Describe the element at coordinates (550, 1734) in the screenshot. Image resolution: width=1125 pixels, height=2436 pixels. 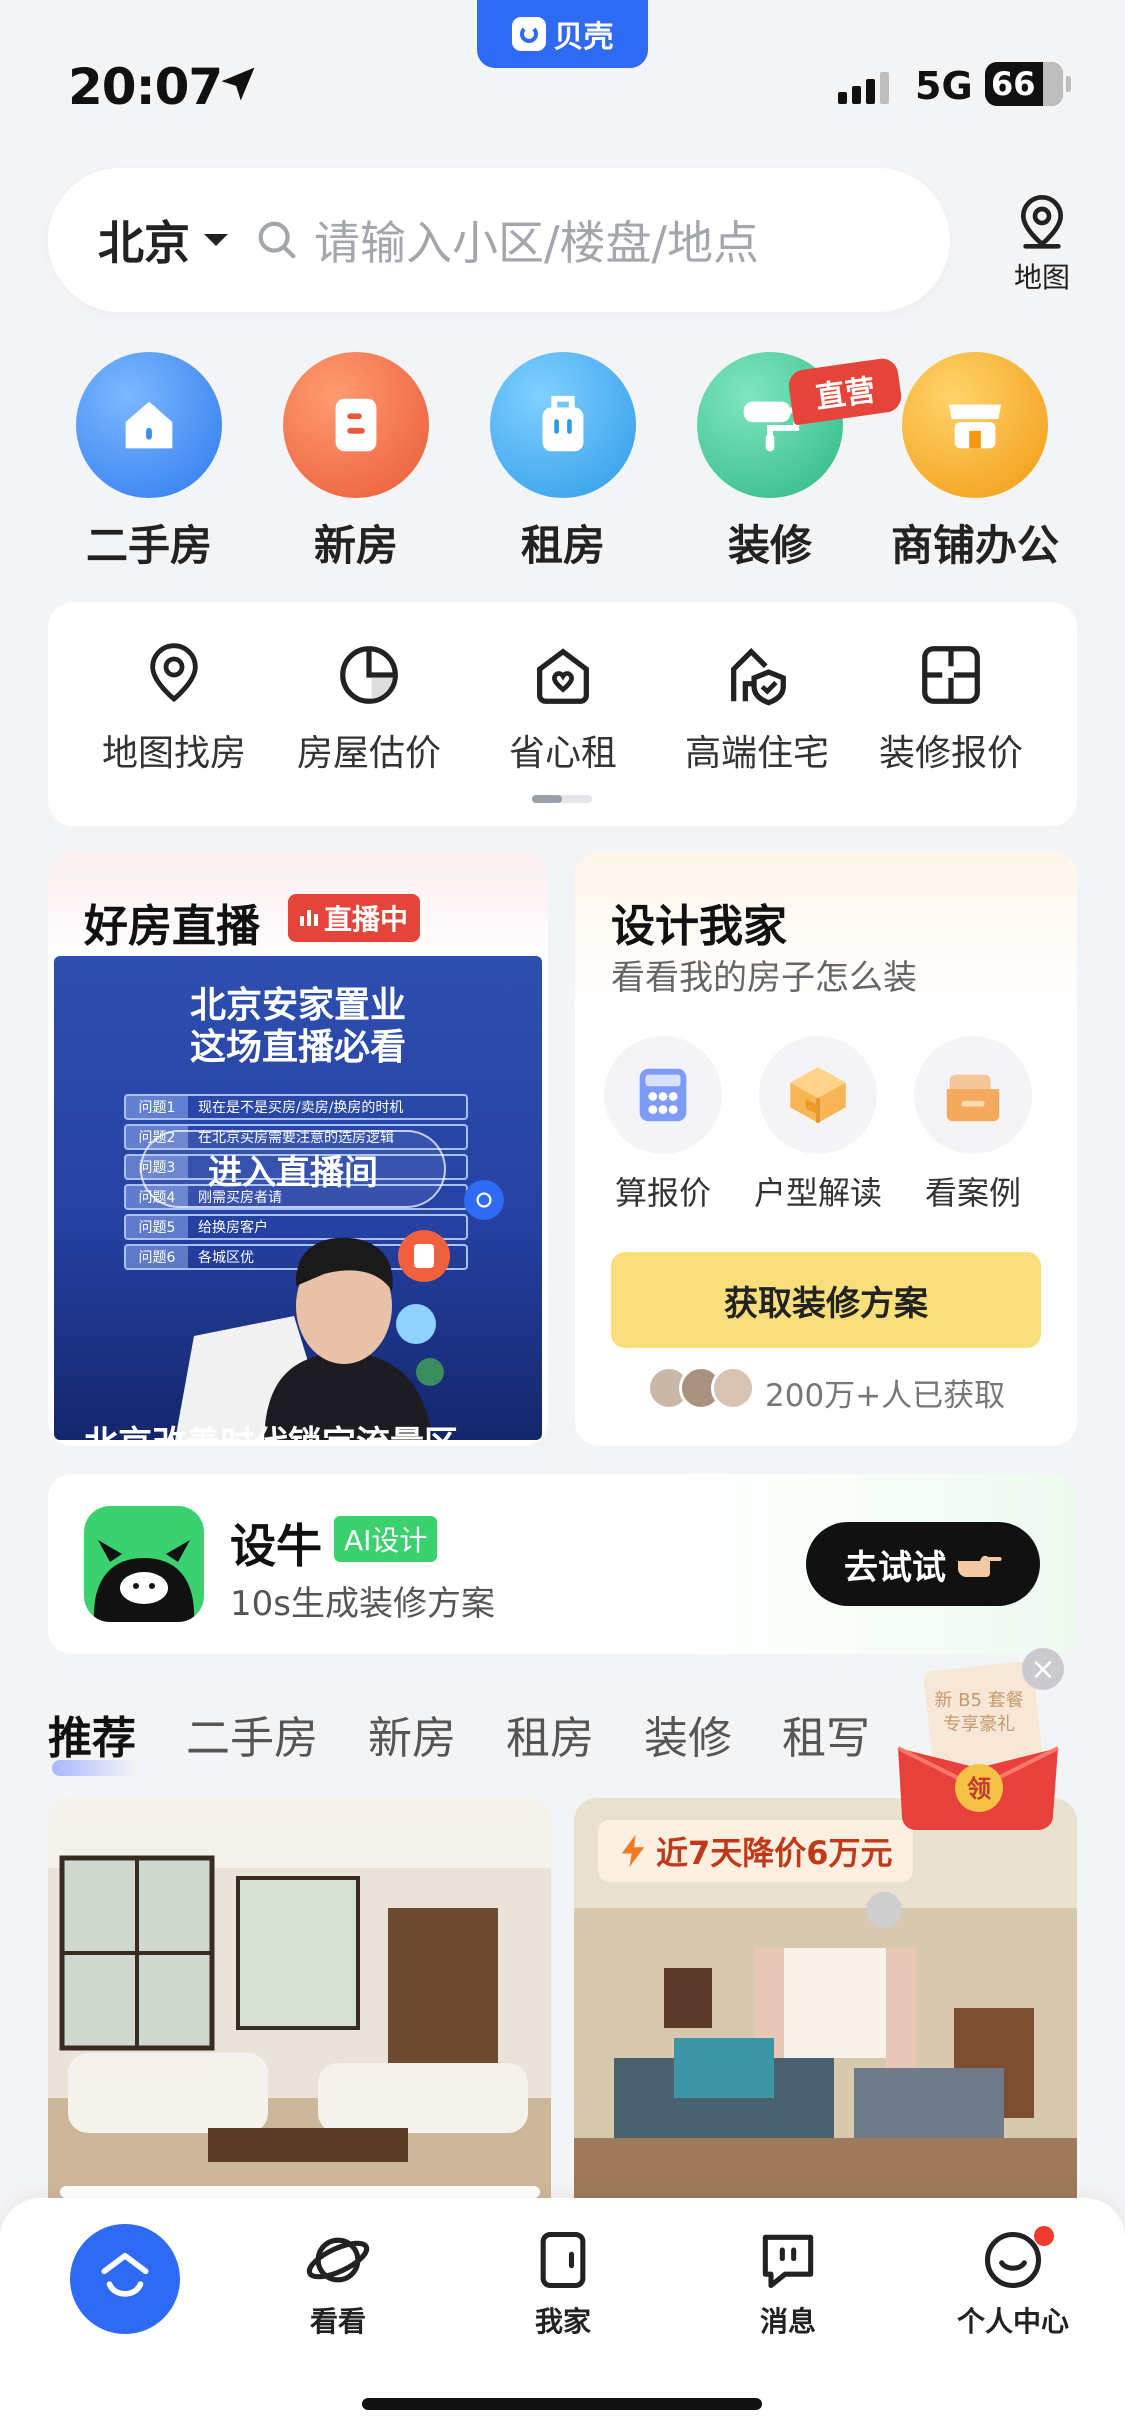
I see `tab-rent: 租房` at that location.